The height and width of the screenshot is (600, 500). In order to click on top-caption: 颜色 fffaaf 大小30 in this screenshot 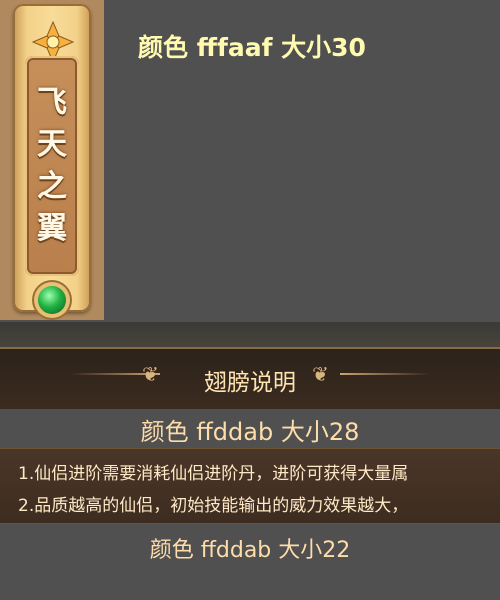, I will do `click(252, 47)`.